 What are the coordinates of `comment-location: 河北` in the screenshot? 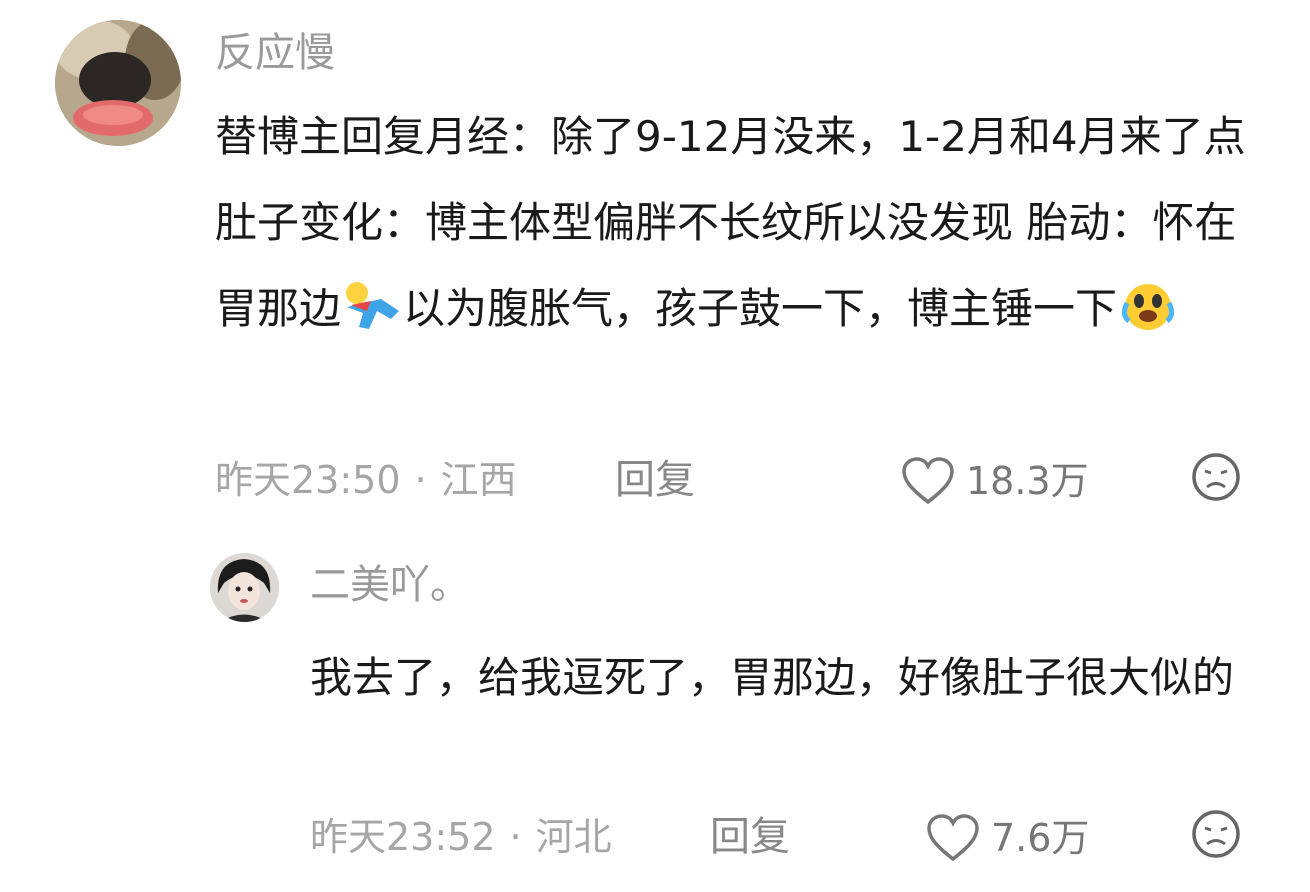 It's located at (573, 837).